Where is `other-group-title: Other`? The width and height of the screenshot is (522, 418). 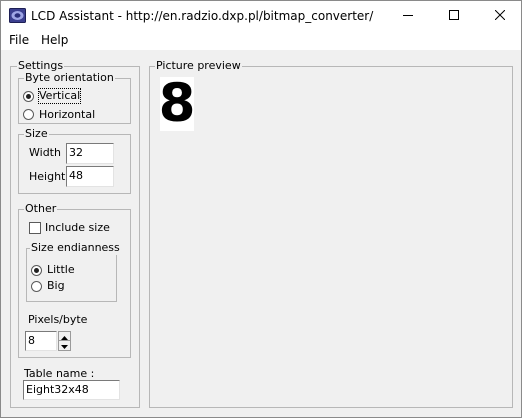 other-group-title: Other is located at coordinates (41, 209).